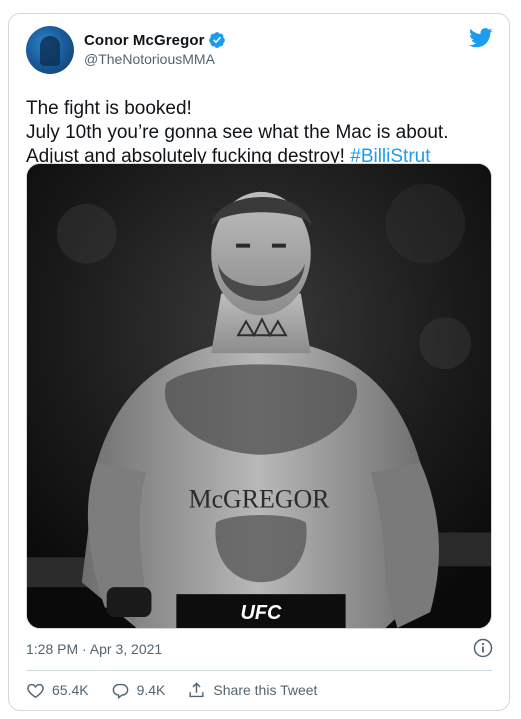 Image resolution: width=521 pixels, height=719 pixels. Describe the element at coordinates (35, 690) in the screenshot. I see `heart-icon` at that location.